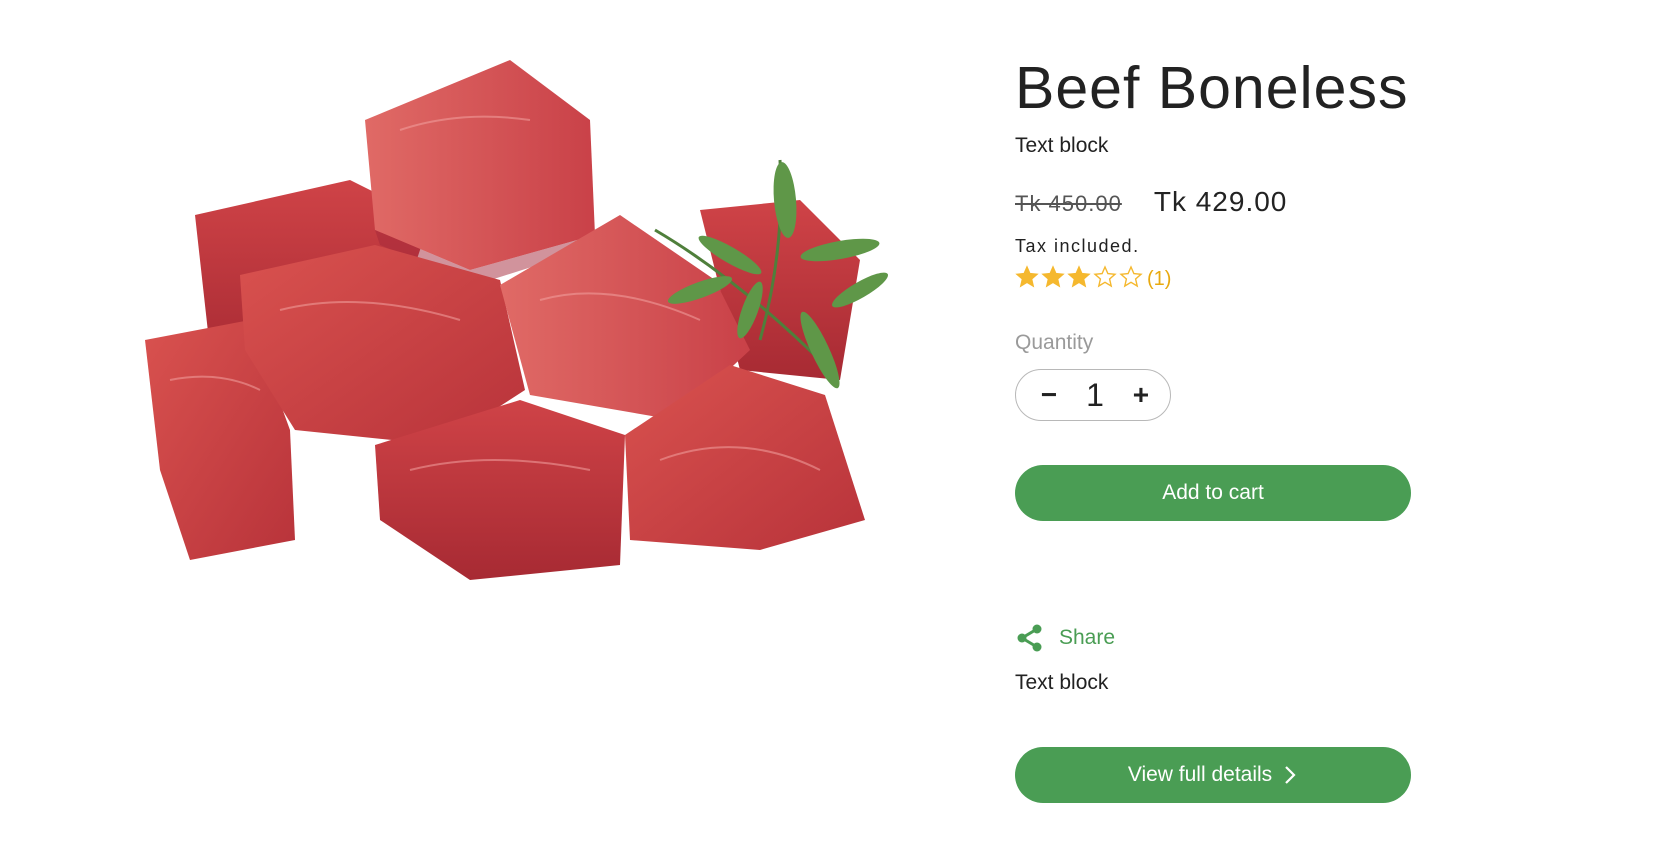 The width and height of the screenshot is (1675, 860). I want to click on sale-price: Tk 429.00, so click(1220, 201).